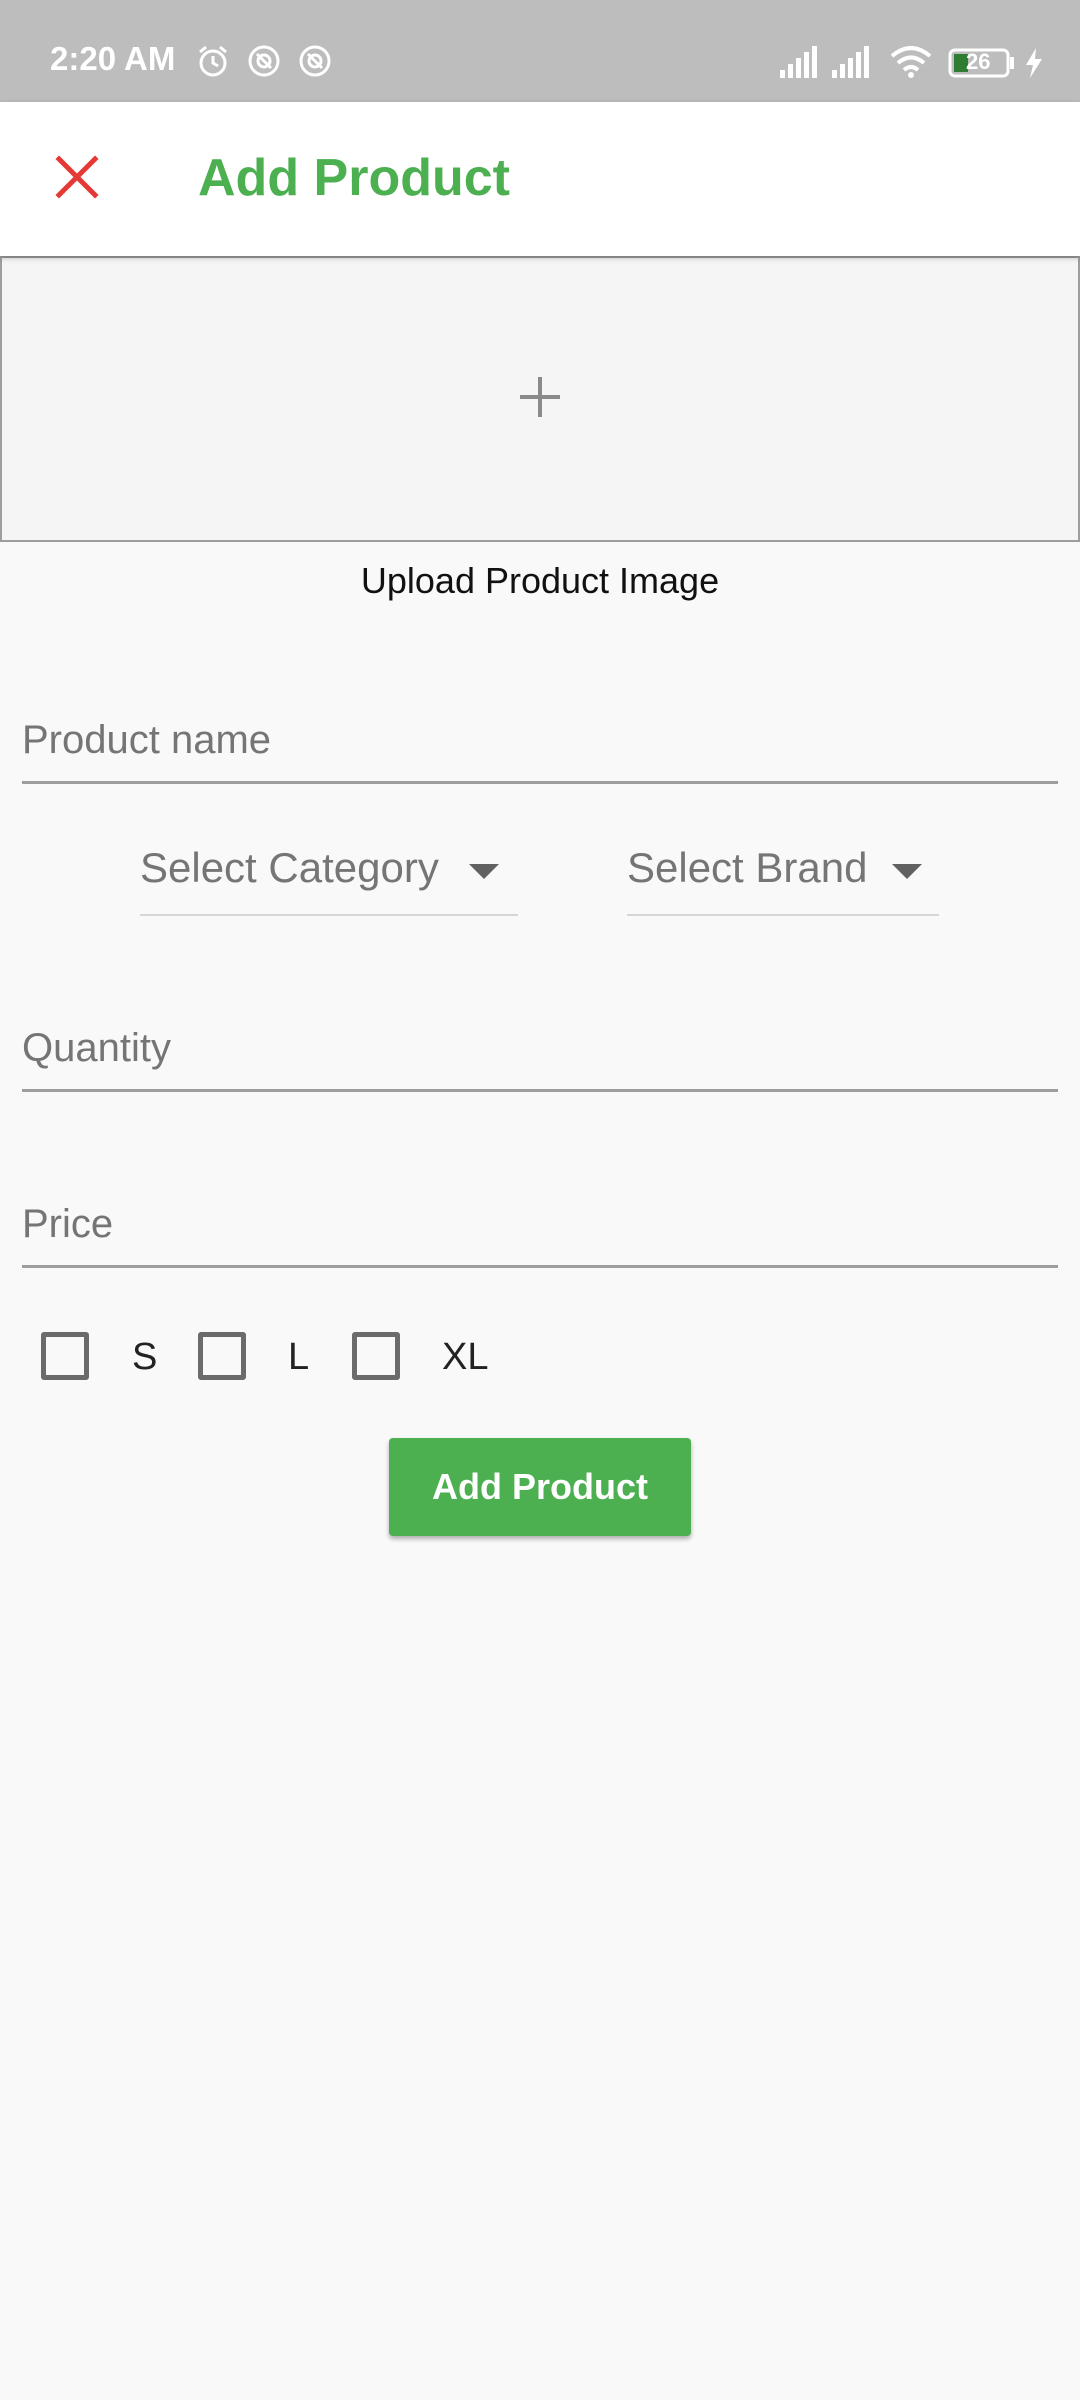 Image resolution: width=1080 pixels, height=2400 pixels. I want to click on add-product-button-label: Add Product, so click(540, 1486).